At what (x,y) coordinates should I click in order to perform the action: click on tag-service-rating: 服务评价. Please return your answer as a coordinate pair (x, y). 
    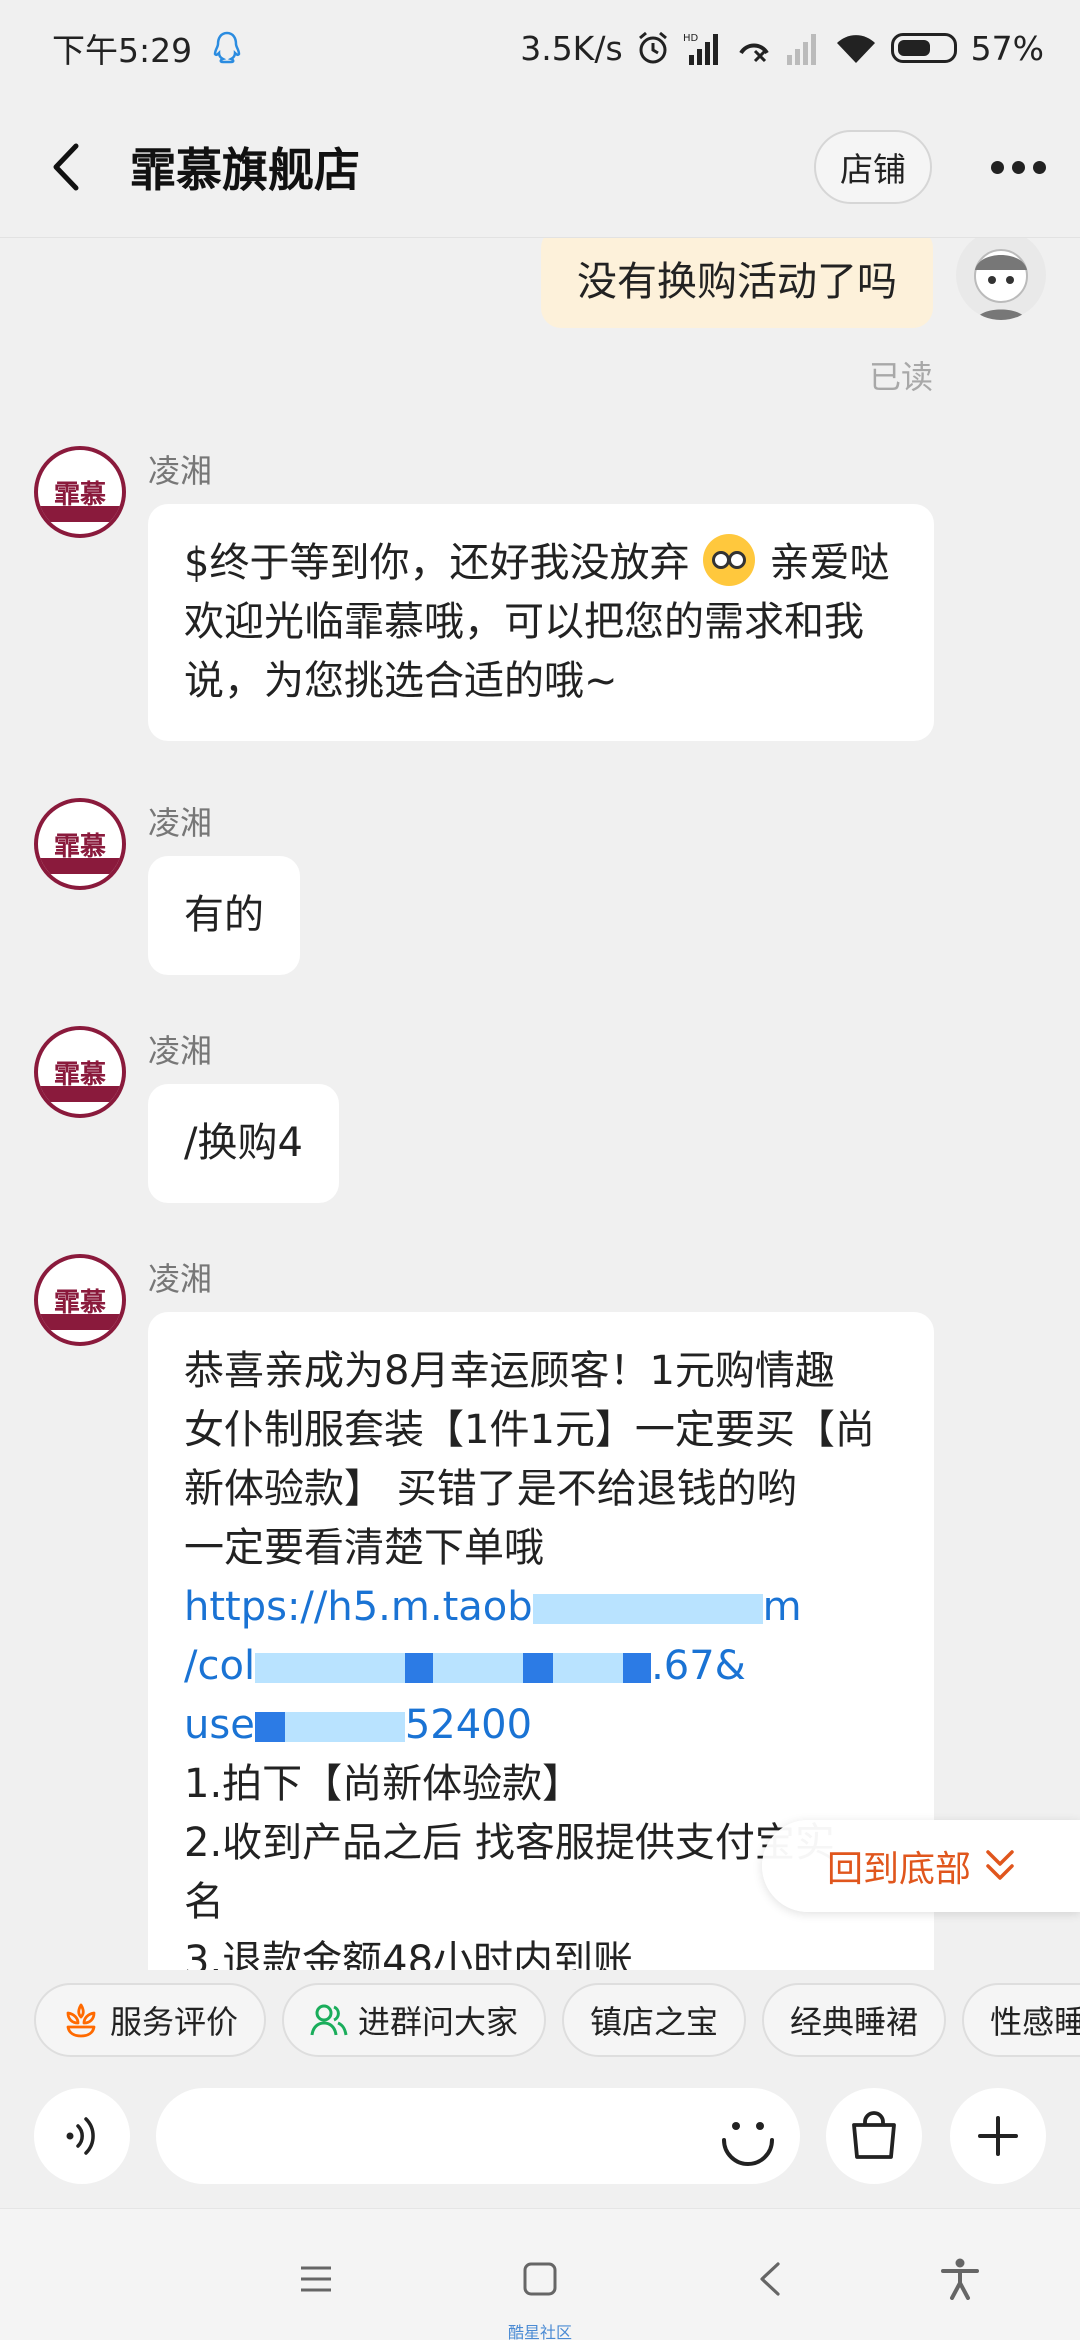
    Looking at the image, I should click on (150, 2020).